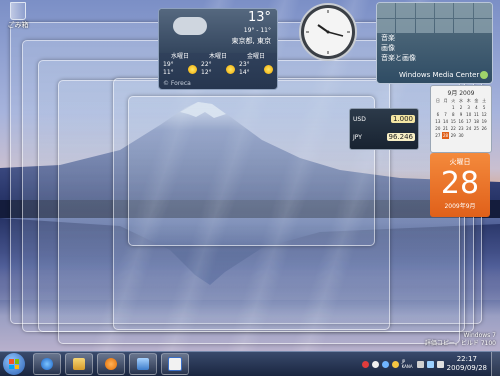 The width and height of the screenshot is (500, 376). What do you see at coordinates (357, 137) in the screenshot?
I see `currency-code: JPY` at bounding box center [357, 137].